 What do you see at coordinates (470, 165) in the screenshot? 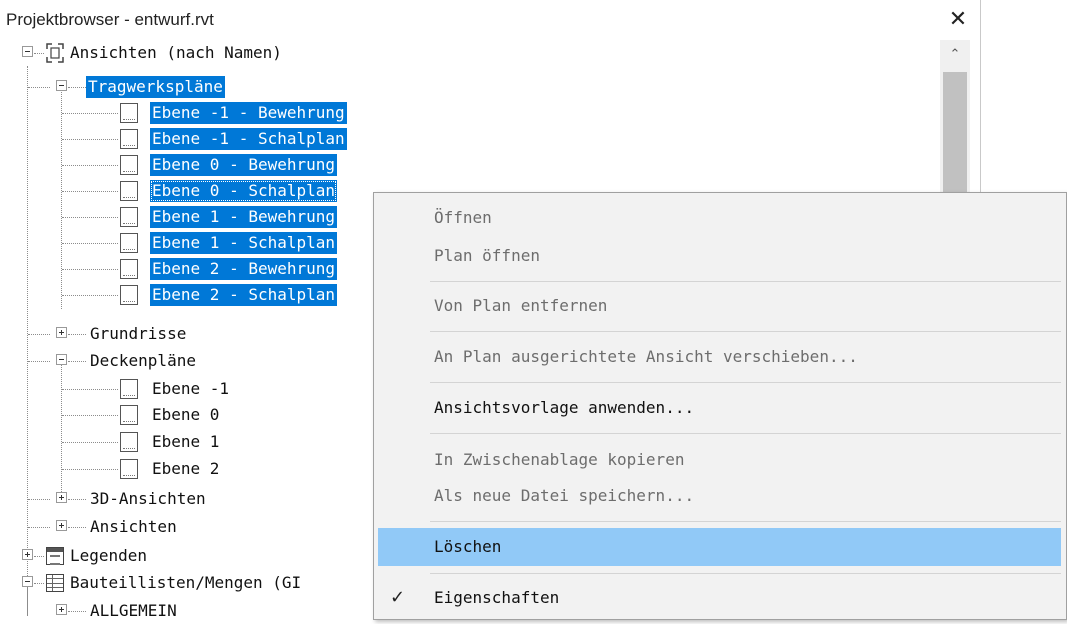
I see `tree-node-sheet: Ebene 0 - Bewehrung` at bounding box center [470, 165].